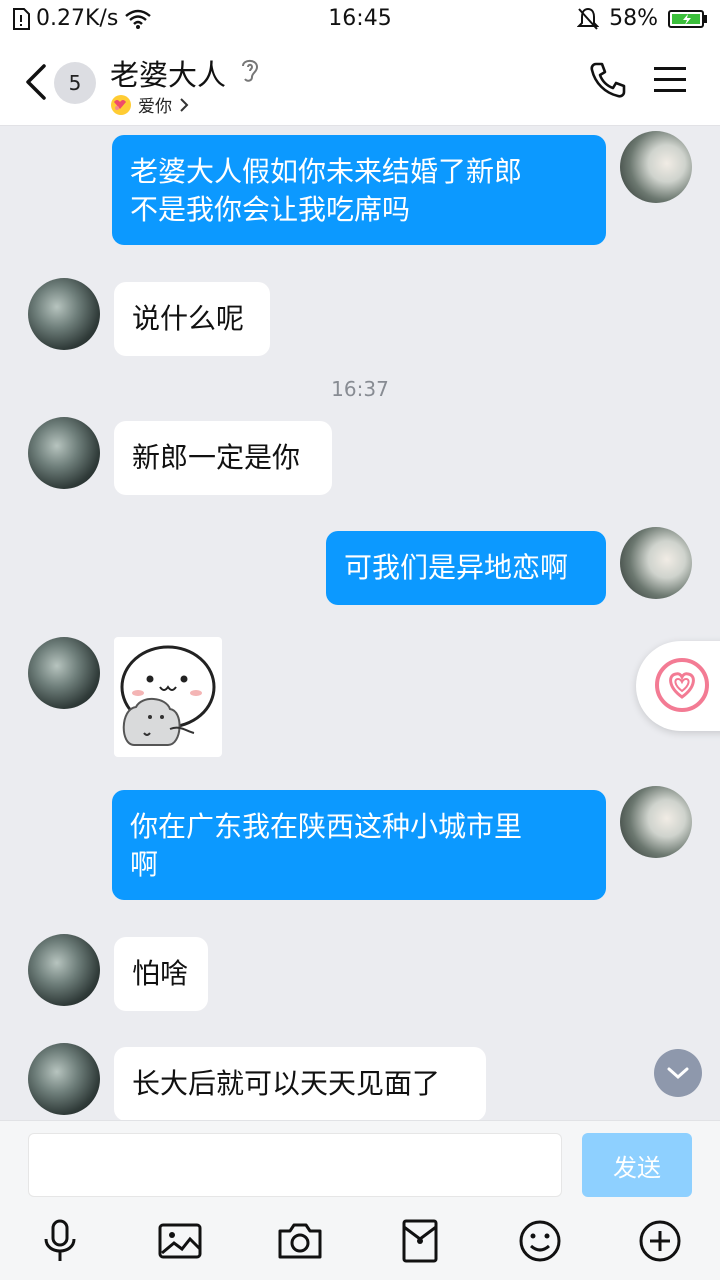 Image resolution: width=720 pixels, height=1280 pixels. Describe the element at coordinates (286, 1083) in the screenshot. I see `message-text: 长大后就可以天天见面了` at that location.